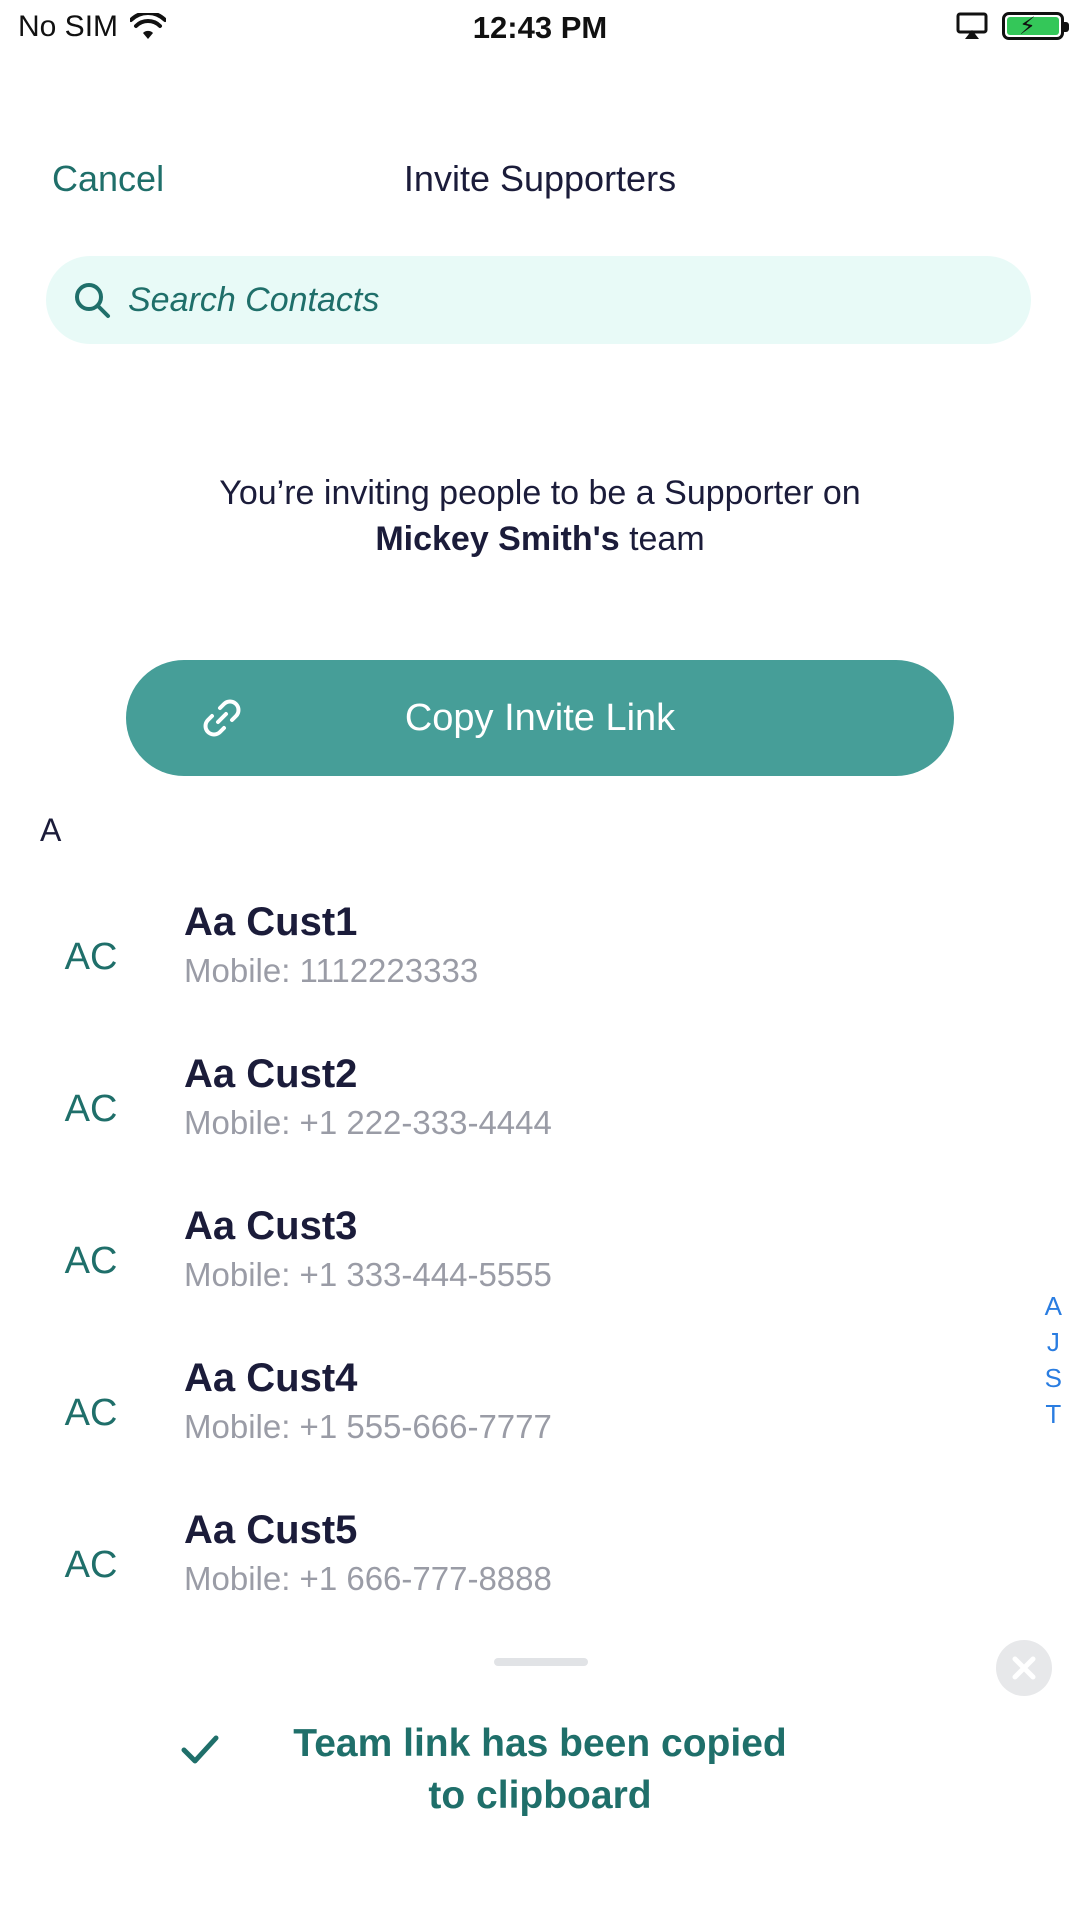 The image size is (1080, 1920). What do you see at coordinates (1053, 1342) in the screenshot?
I see `index-letter-j: J` at bounding box center [1053, 1342].